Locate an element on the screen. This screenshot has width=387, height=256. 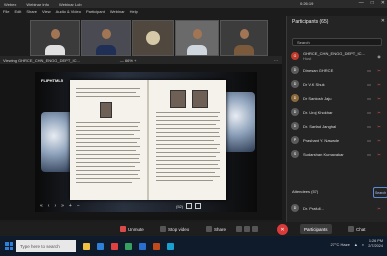
network-icon: ▲ is located at coordinates (356, 244).